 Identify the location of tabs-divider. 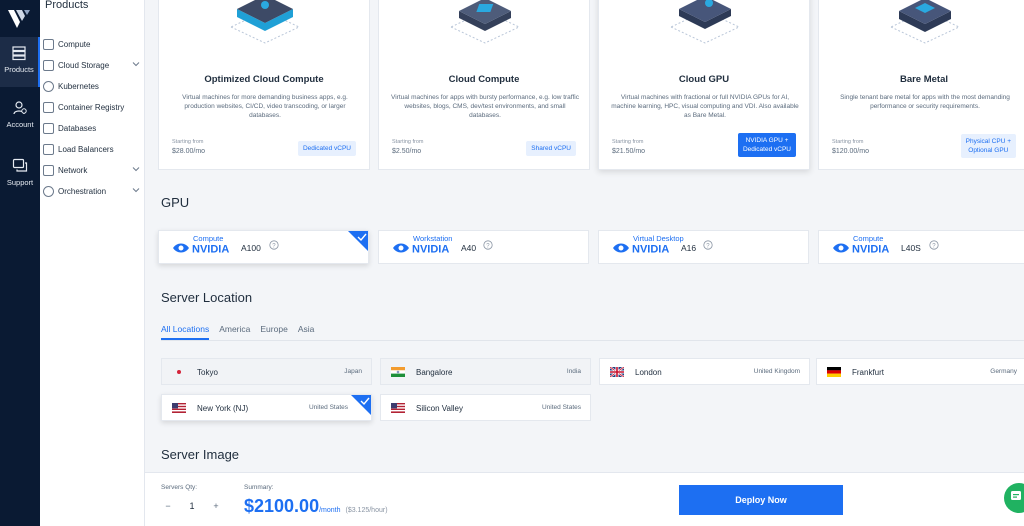
(592, 340).